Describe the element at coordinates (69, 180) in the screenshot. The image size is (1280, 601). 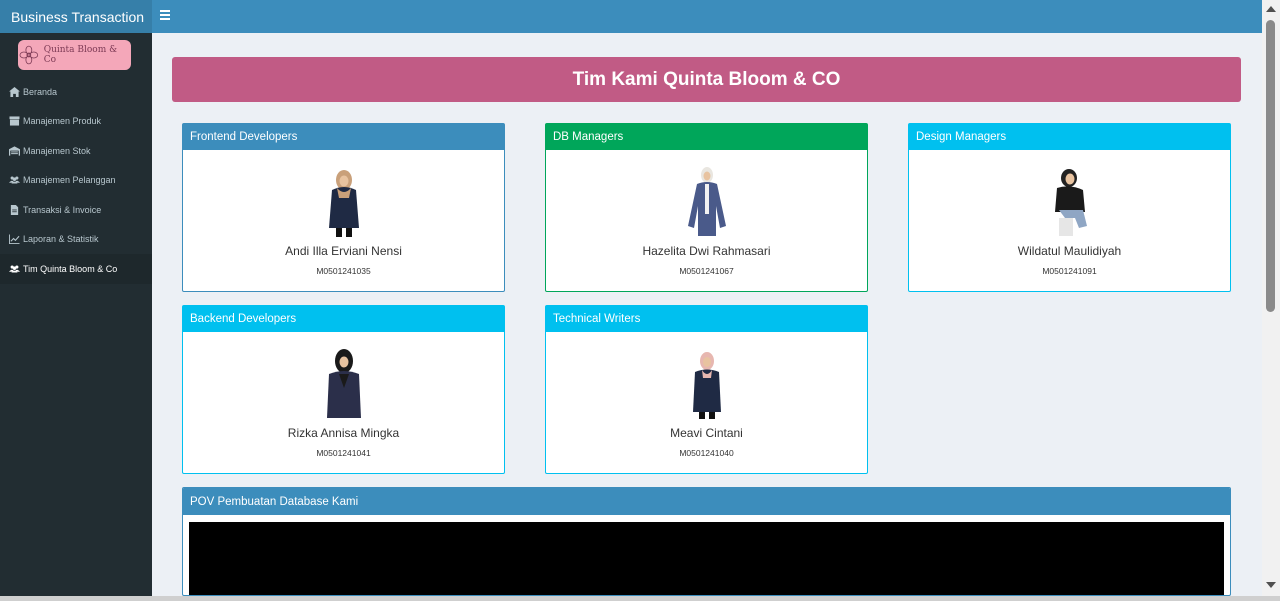
I see `sidebar-item-label: Manajemen Pelanggan` at that location.